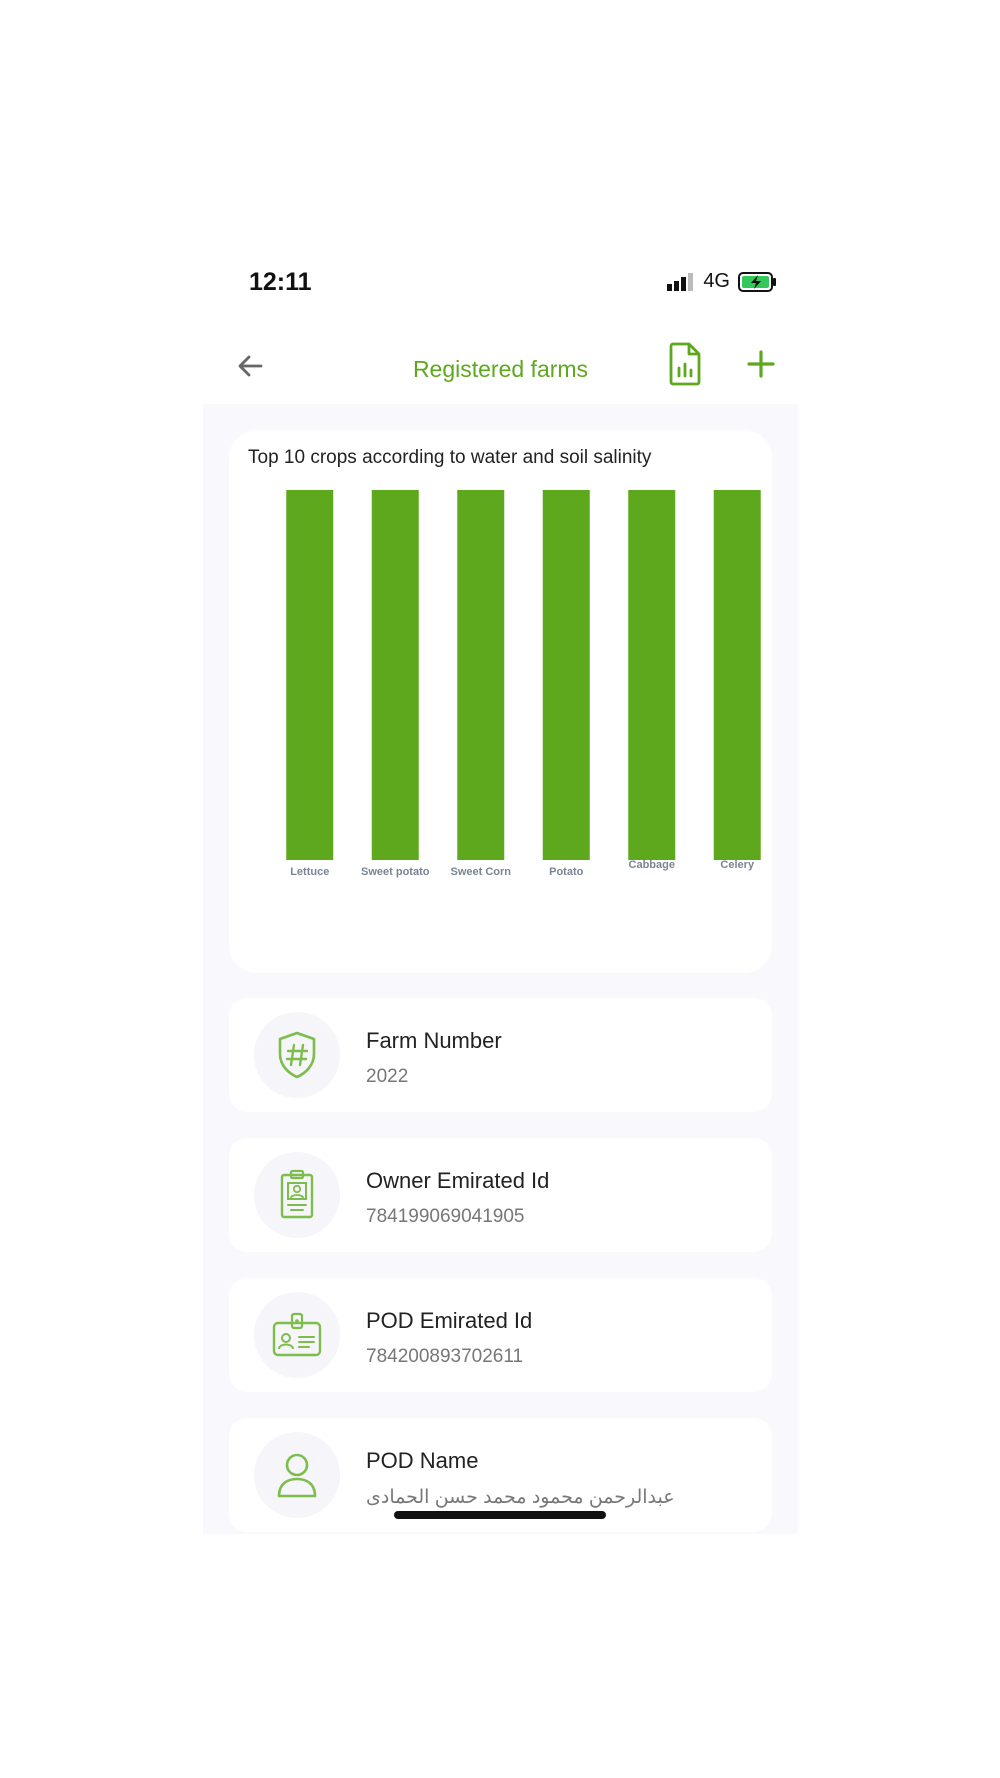  What do you see at coordinates (434, 1040) in the screenshot?
I see `farm-number-label: Farm Number` at bounding box center [434, 1040].